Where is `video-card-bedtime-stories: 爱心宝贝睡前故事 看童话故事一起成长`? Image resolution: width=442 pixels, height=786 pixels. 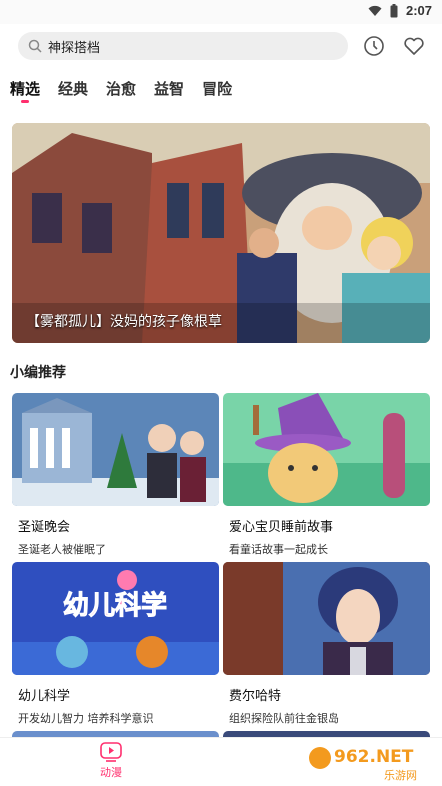
video-card-bedtime-stories: 爱心宝贝睡前故事 看童话故事一起成长 is located at coordinates (326, 475).